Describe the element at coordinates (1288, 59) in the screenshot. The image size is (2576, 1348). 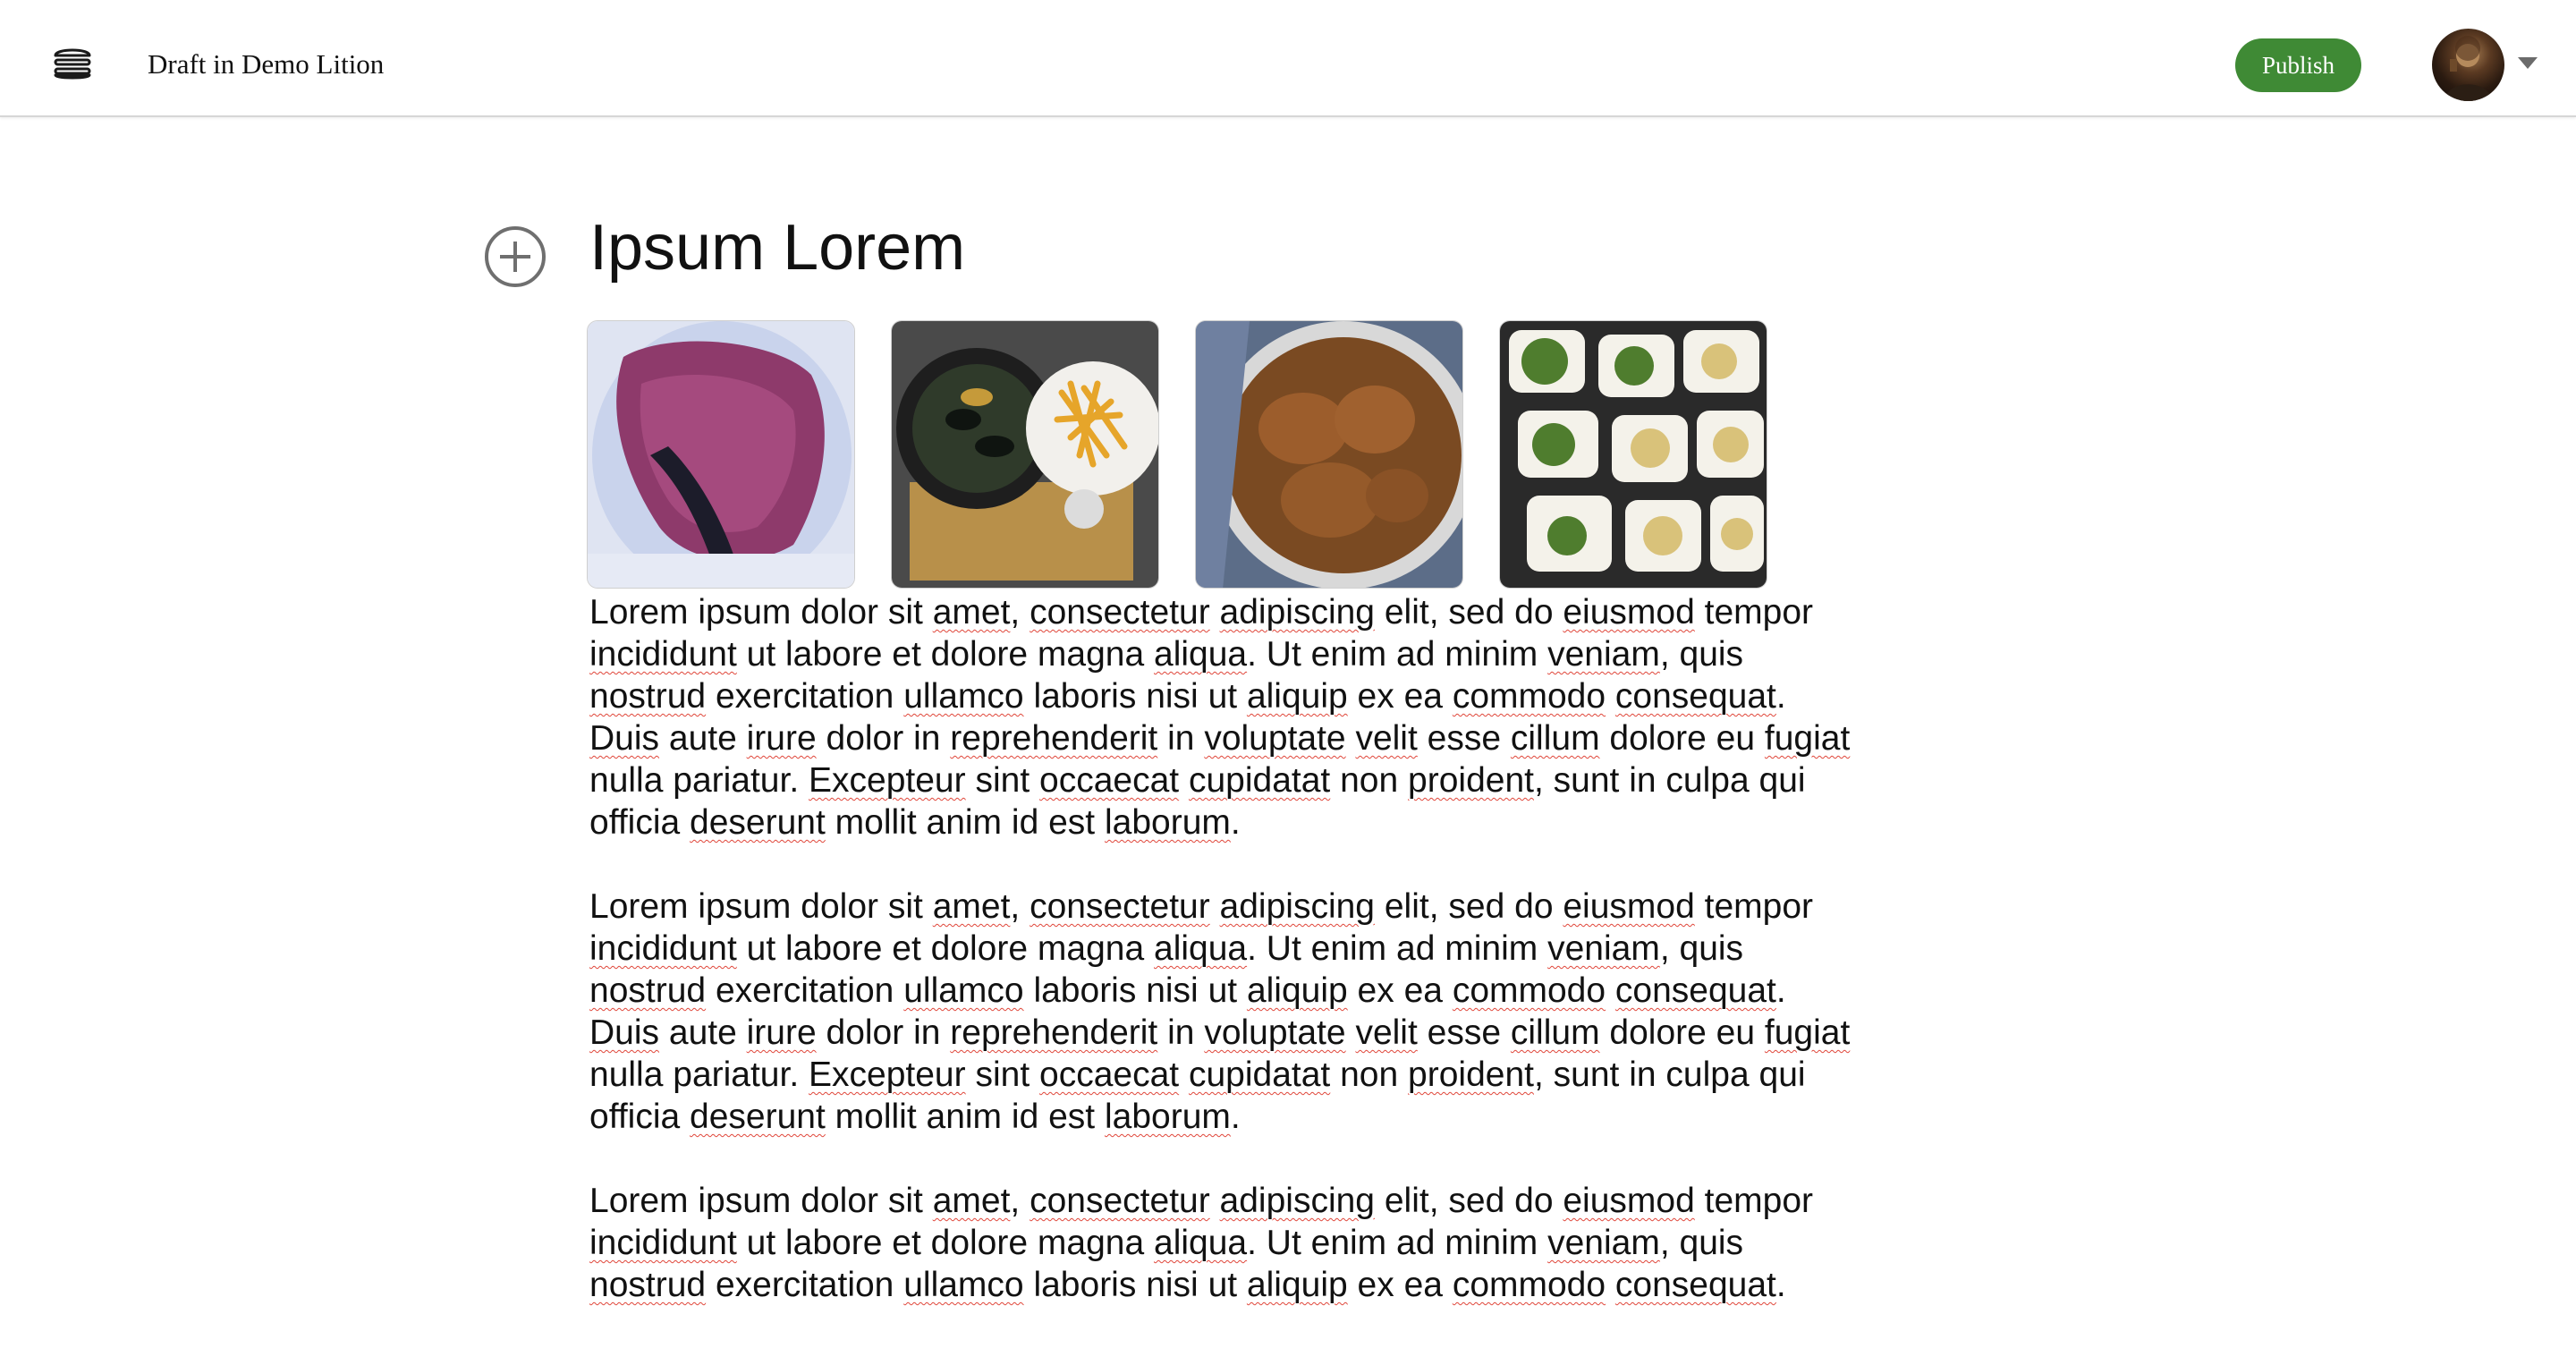
I see `top-bar: Draft in Demo Lition Publish` at that location.